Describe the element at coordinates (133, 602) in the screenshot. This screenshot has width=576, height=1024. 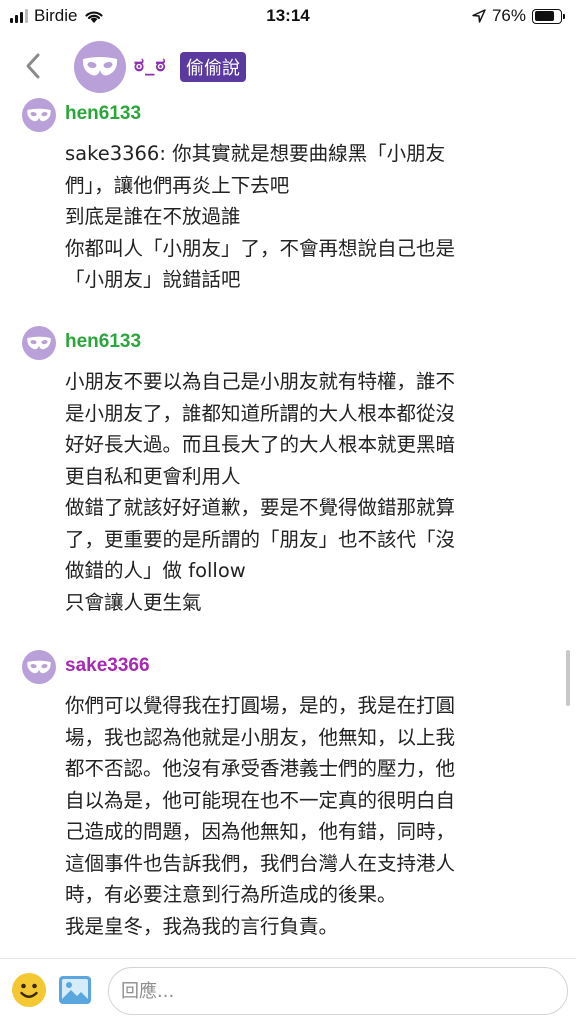
I see `comment-line: 只會讓人更生氣` at that location.